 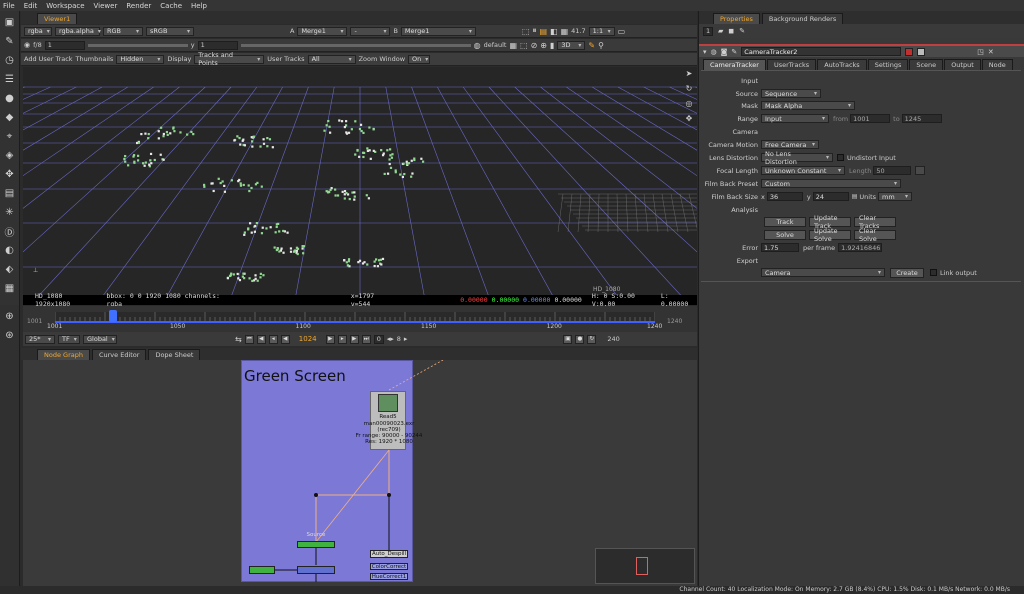 What do you see at coordinates (10, 288) in the screenshot?
I see `toolsets-icon: ▦` at bounding box center [10, 288].